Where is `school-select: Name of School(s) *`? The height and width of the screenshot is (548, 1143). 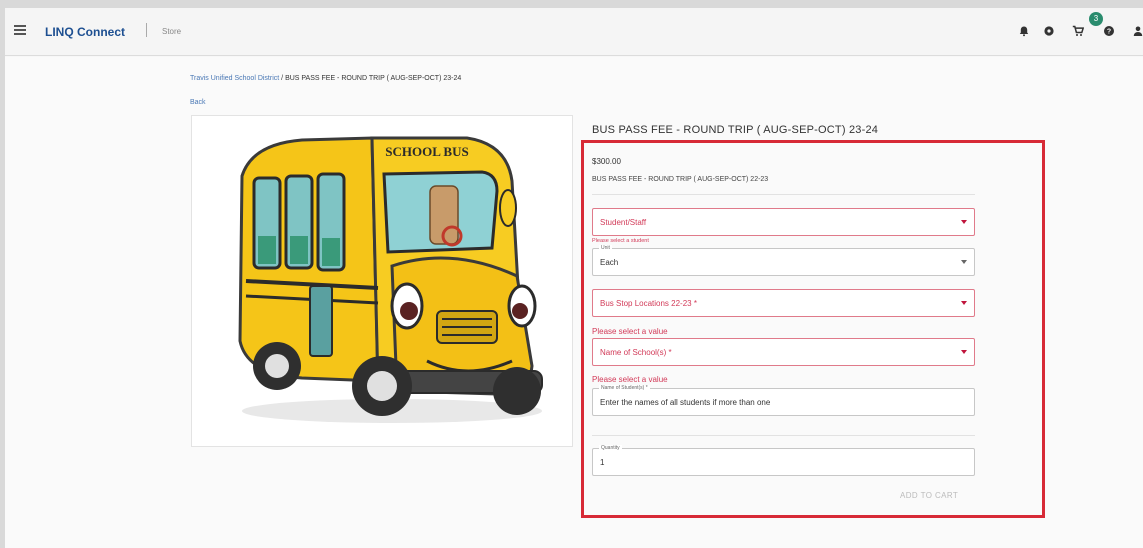
school-select: Name of School(s) * is located at coordinates (783, 352).